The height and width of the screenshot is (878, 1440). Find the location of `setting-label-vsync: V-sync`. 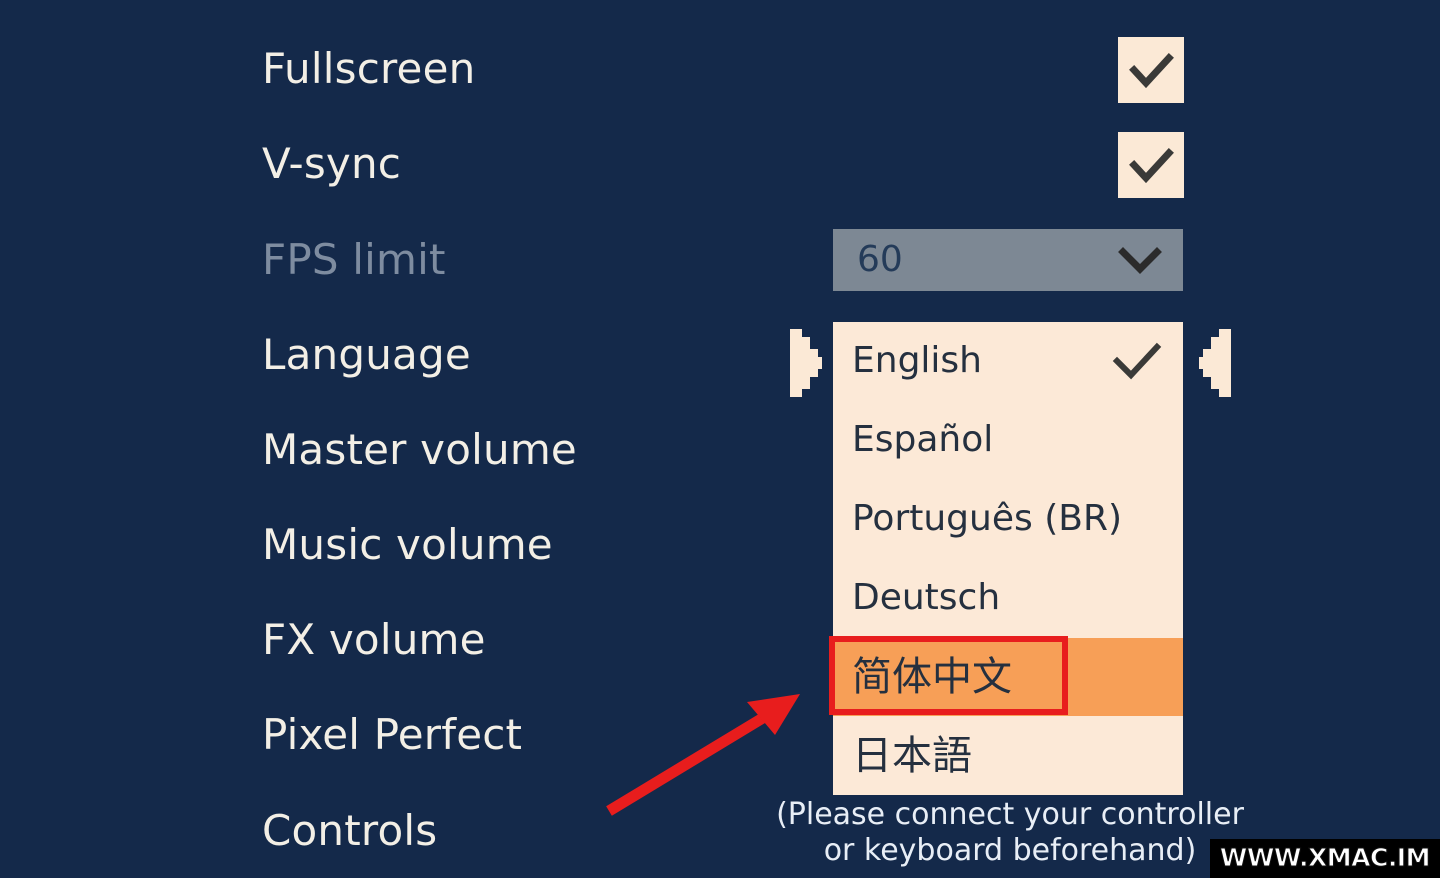

setting-label-vsync: V-sync is located at coordinates (332, 163).